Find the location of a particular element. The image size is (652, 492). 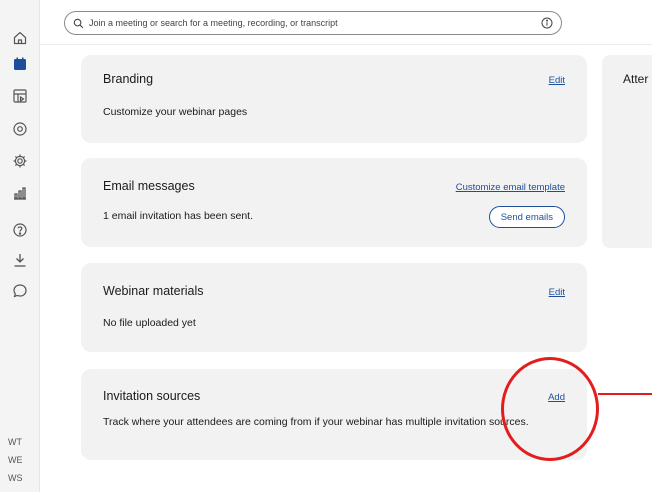

recordings-icon is located at coordinates (20, 96).